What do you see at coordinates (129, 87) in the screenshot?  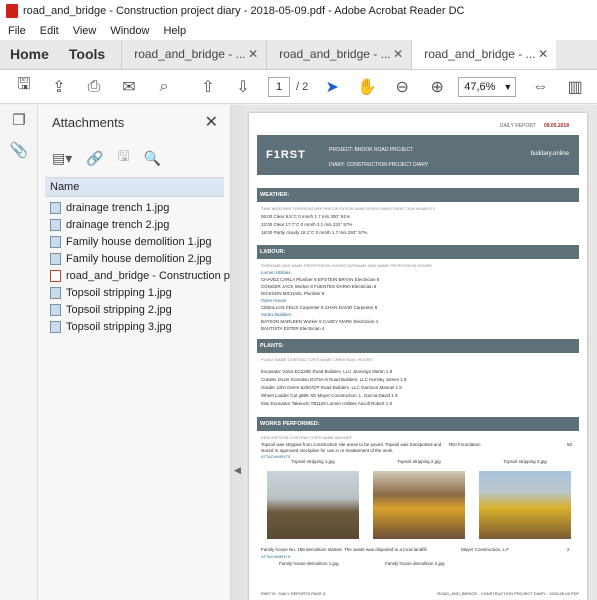 I see `email-icon: ✉` at bounding box center [129, 87].